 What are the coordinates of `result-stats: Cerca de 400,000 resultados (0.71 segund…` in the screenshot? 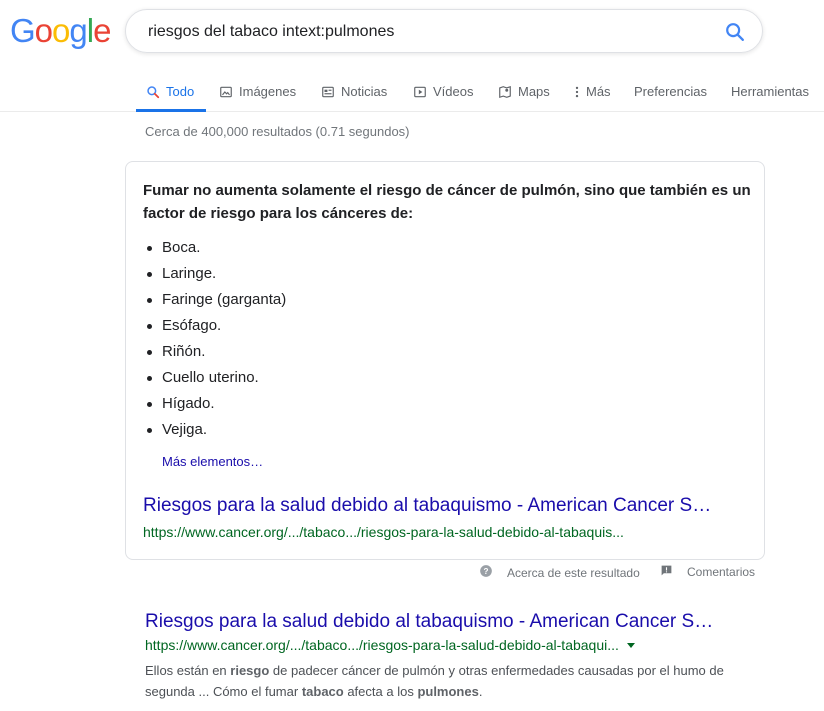 It's located at (277, 131).